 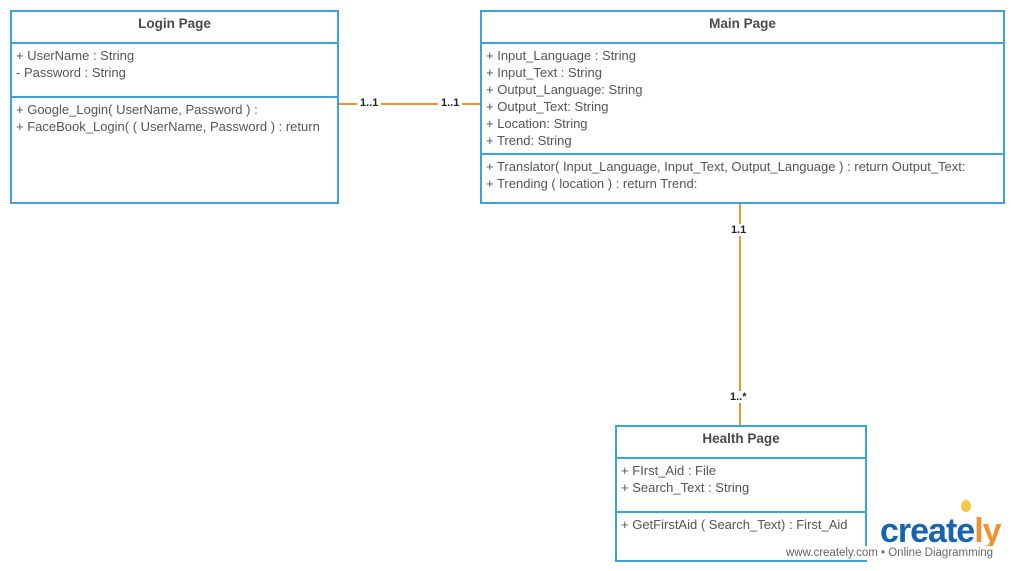 I want to click on multiplicity-main-left: 1..1, so click(x=450, y=103).